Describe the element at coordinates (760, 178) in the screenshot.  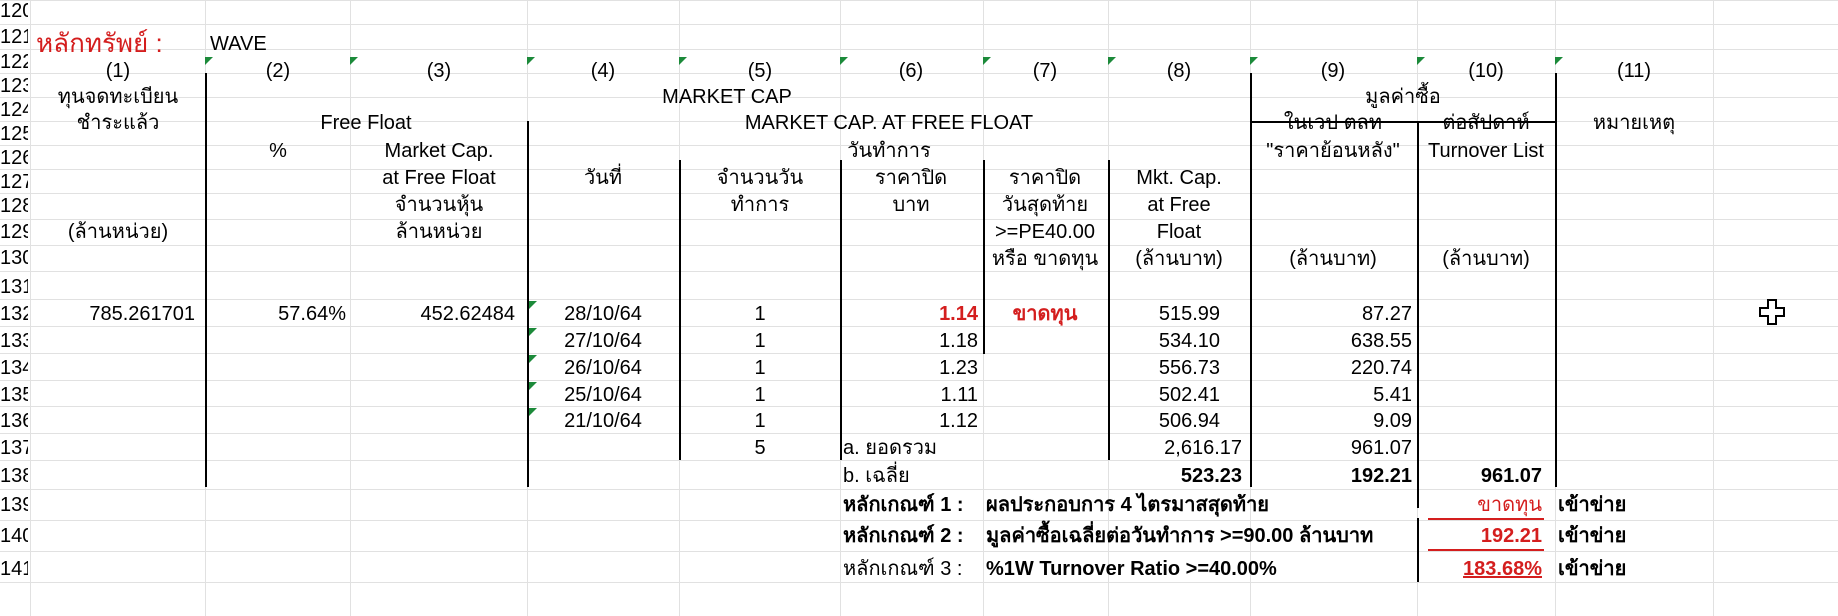
I see `header-num-days: จำนวนวัน` at that location.